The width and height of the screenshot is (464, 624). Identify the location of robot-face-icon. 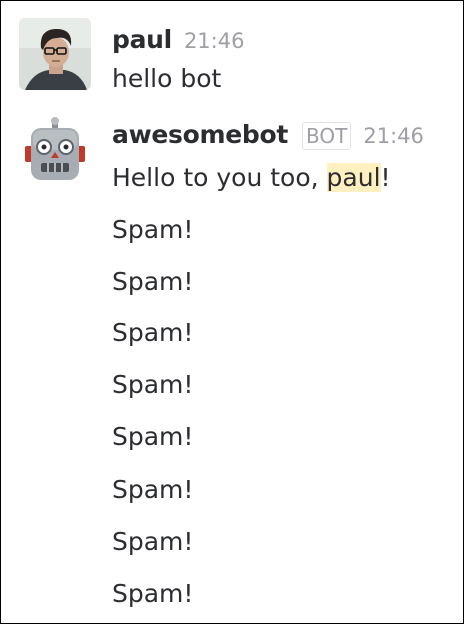
(55, 152).